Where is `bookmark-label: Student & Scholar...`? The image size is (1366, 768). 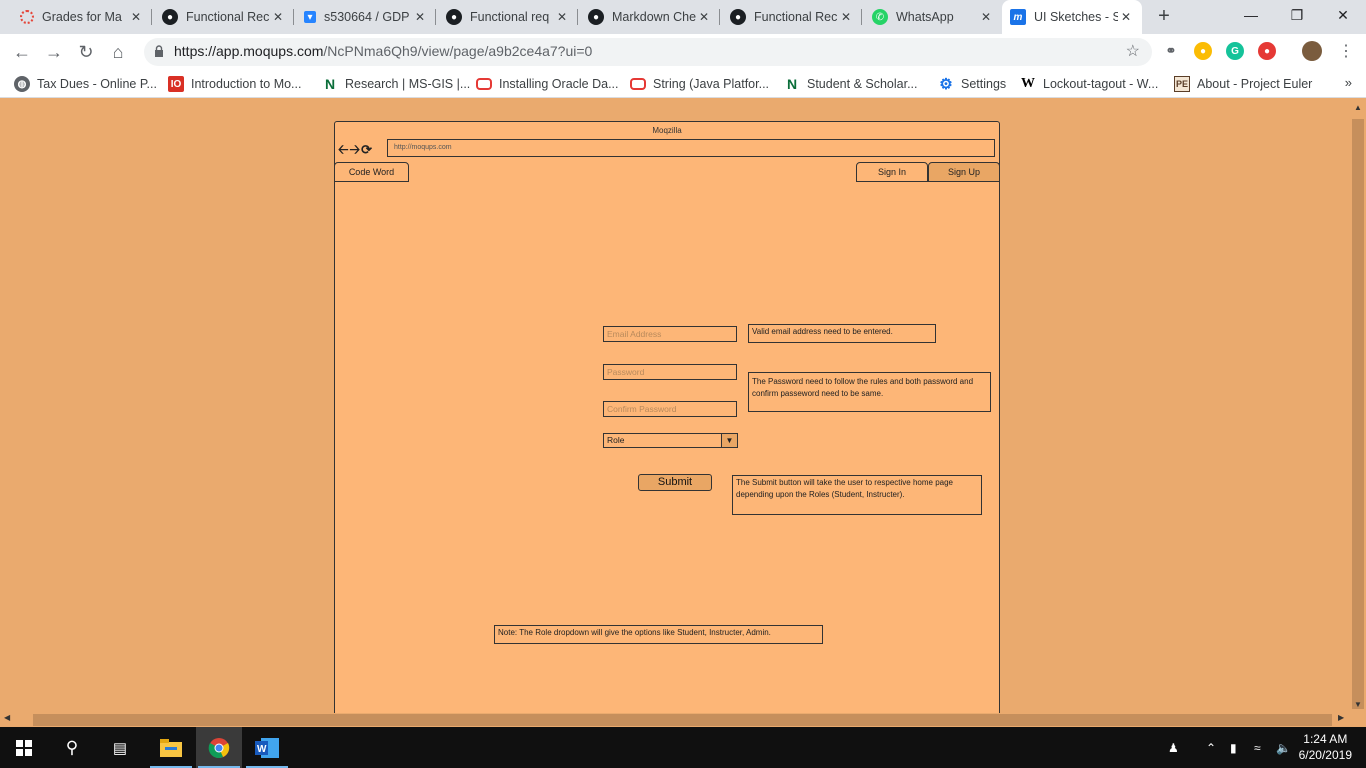 bookmark-label: Student & Scholar... is located at coordinates (862, 84).